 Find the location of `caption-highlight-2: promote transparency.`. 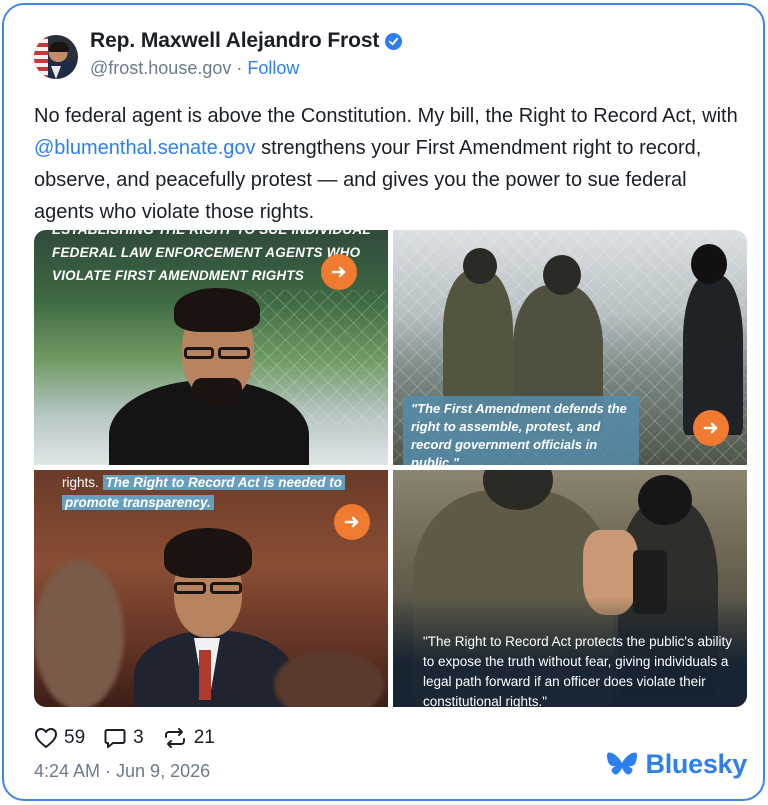

caption-highlight-2: promote transparency. is located at coordinates (138, 502).